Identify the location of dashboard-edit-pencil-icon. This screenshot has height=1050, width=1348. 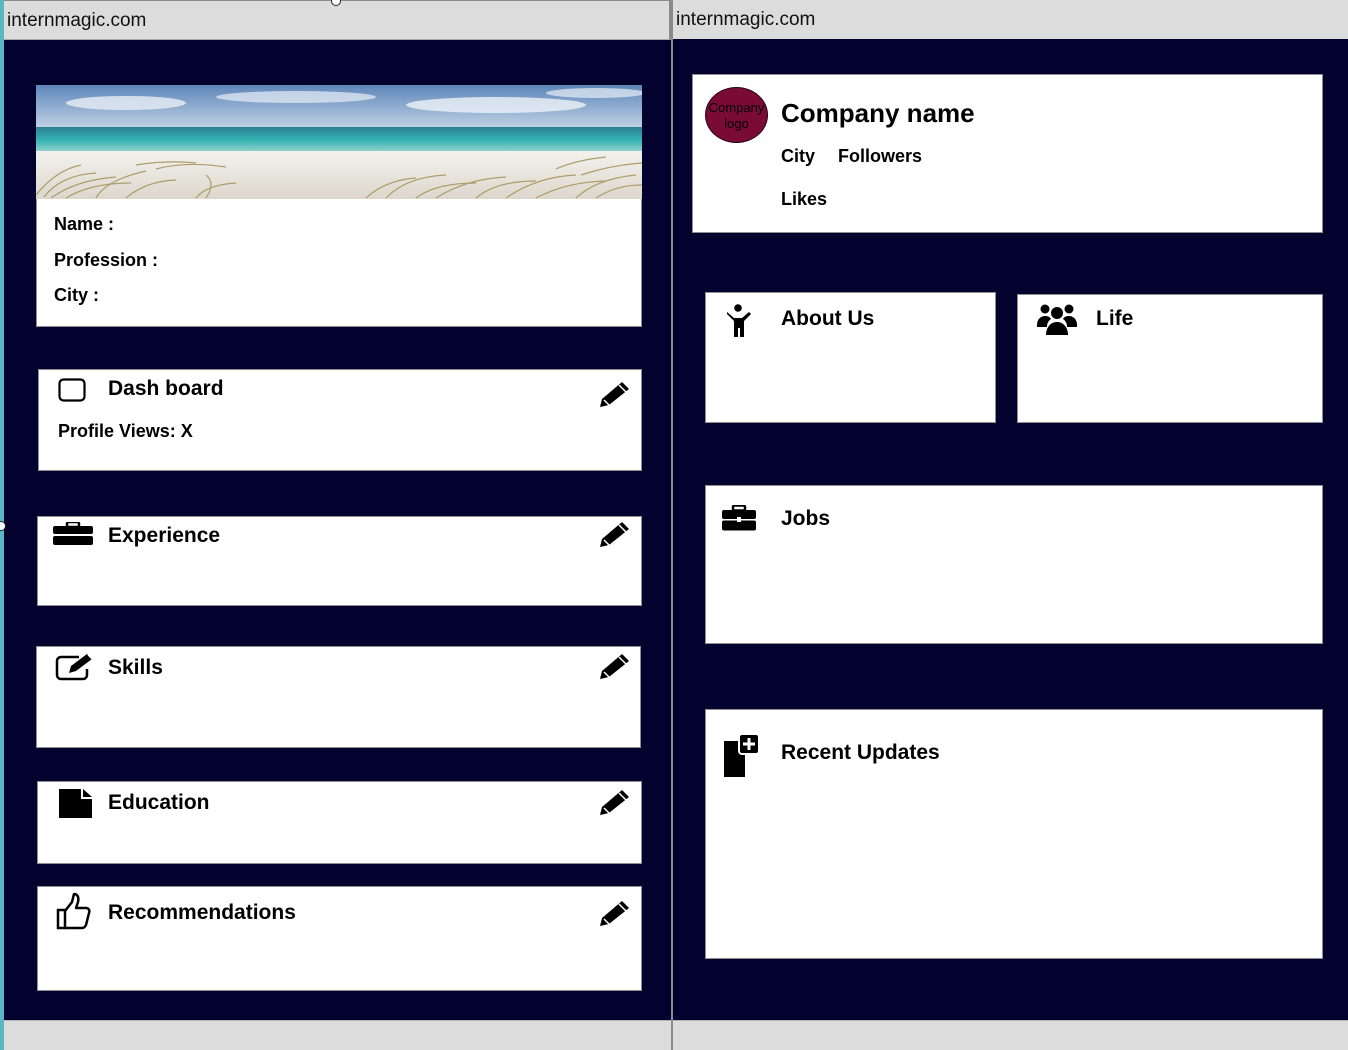
(614, 395).